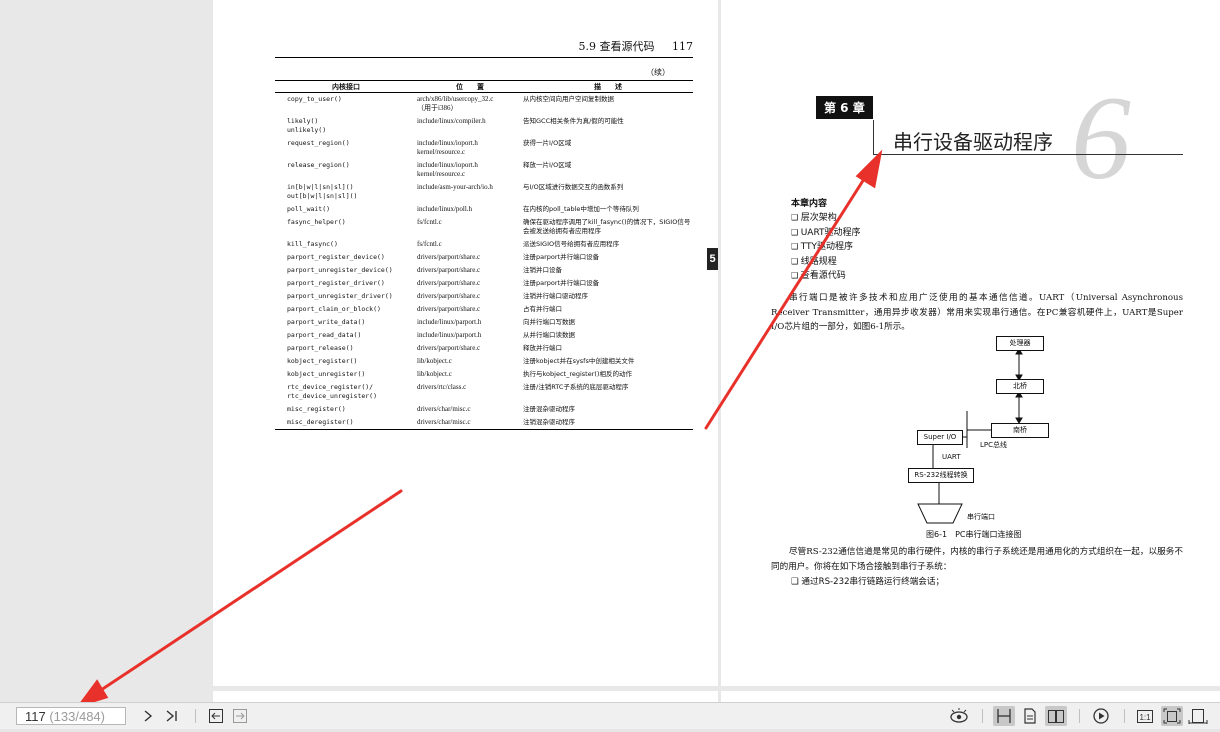  Describe the element at coordinates (340, 296) in the screenshot. I see `api-name-cell: parport_unregister_driver()` at that location.